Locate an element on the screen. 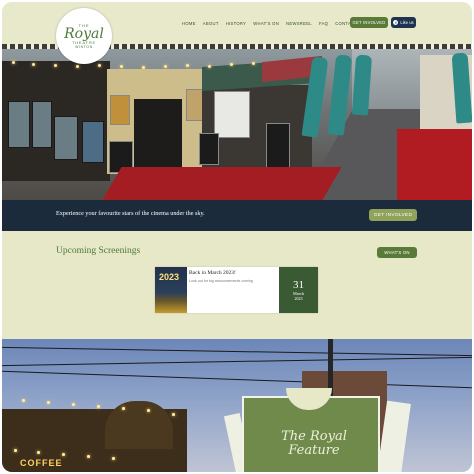 This screenshot has width=474, height=474. like-us-label: Like us is located at coordinates (407, 22).